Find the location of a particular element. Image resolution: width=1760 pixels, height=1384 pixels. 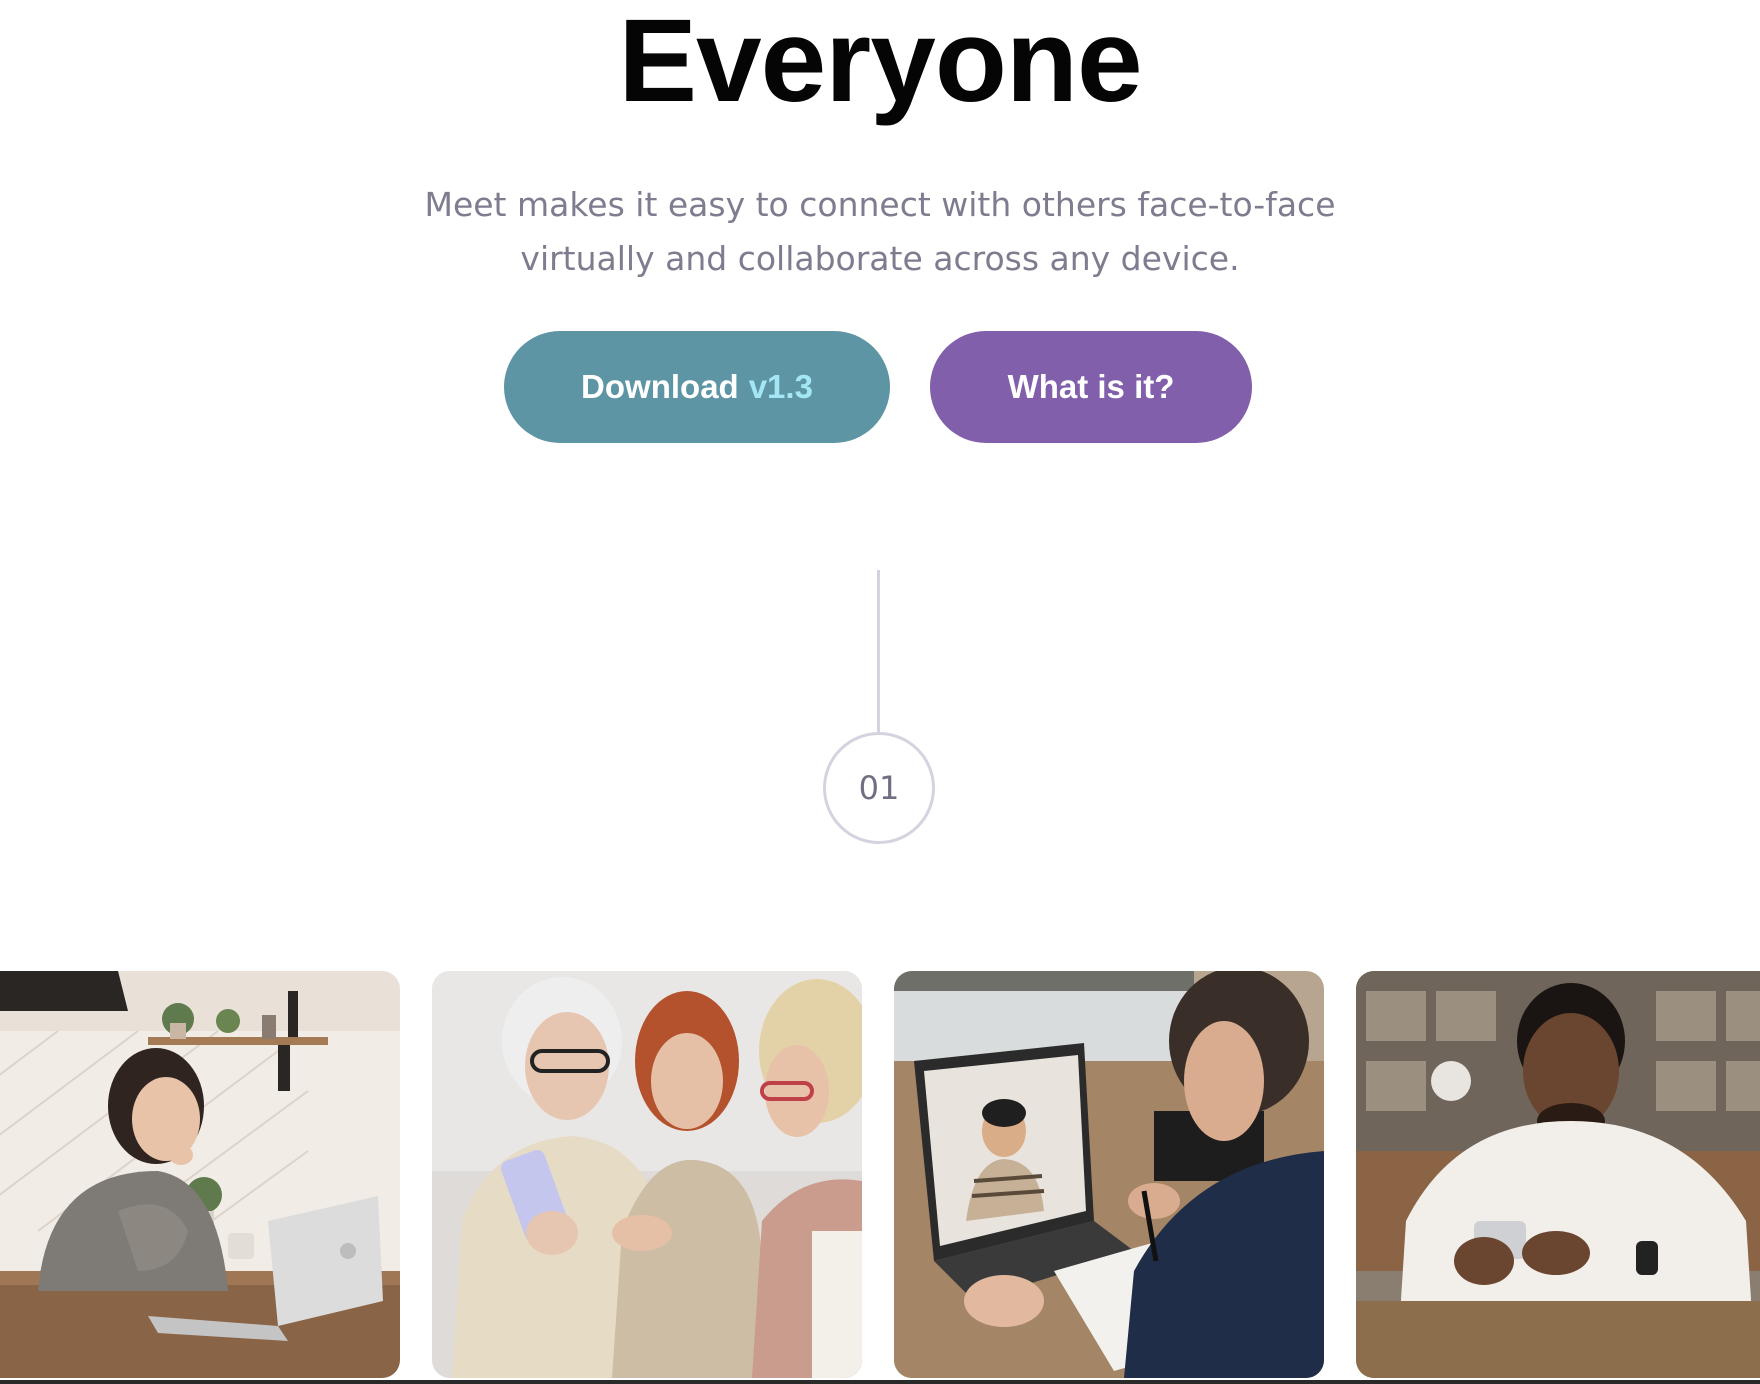

bottom-divider is located at coordinates (880, 1382).